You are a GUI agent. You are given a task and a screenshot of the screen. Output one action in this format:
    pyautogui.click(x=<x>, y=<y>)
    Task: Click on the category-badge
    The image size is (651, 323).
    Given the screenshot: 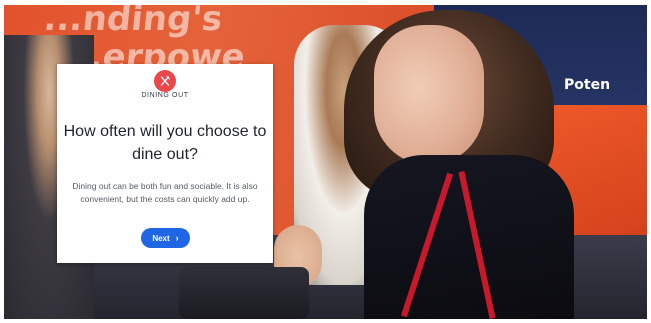 What is the action you would take?
    pyautogui.click(x=165, y=81)
    